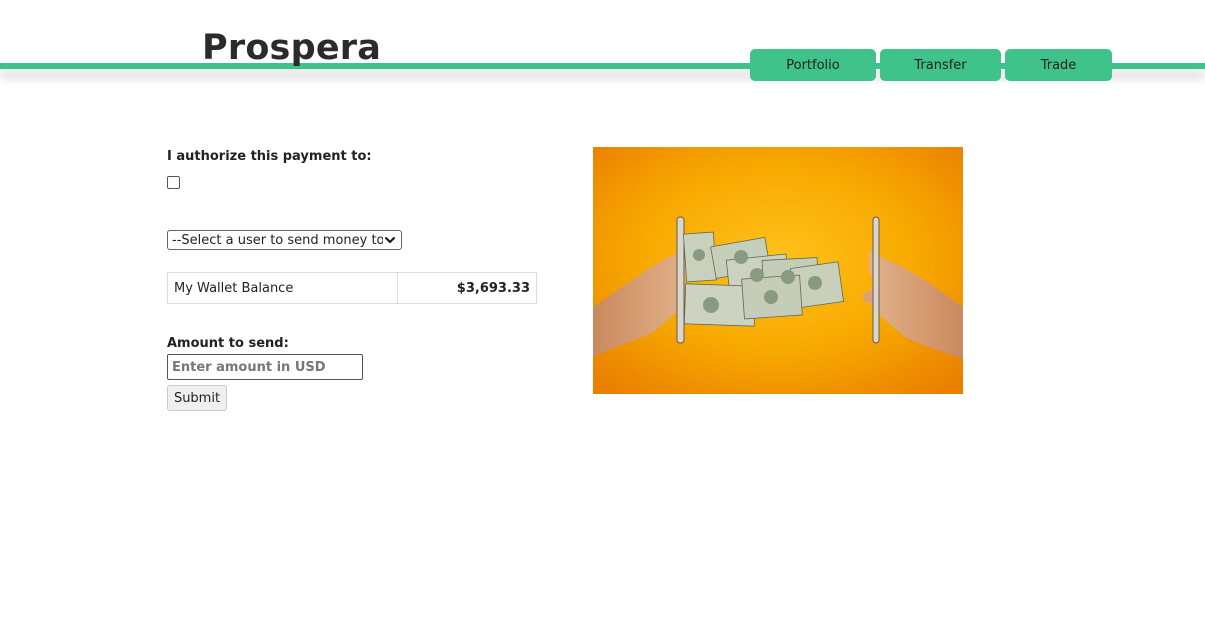 Image resolution: width=1205 pixels, height=636 pixels. What do you see at coordinates (1058, 65) in the screenshot?
I see `nav-trade-button: Trade` at bounding box center [1058, 65].